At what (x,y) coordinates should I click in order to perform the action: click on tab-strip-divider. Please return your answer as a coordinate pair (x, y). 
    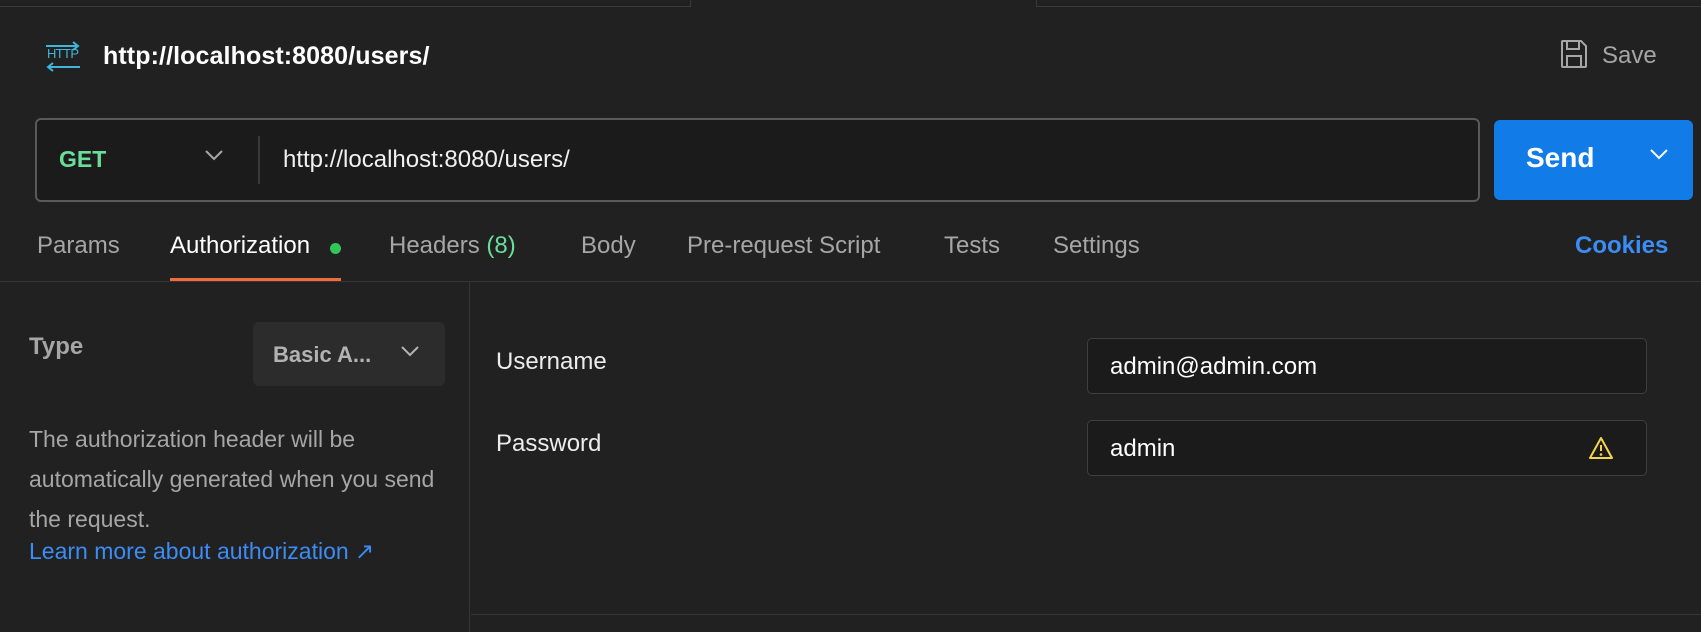
    Looking at the image, I should click on (690, 3).